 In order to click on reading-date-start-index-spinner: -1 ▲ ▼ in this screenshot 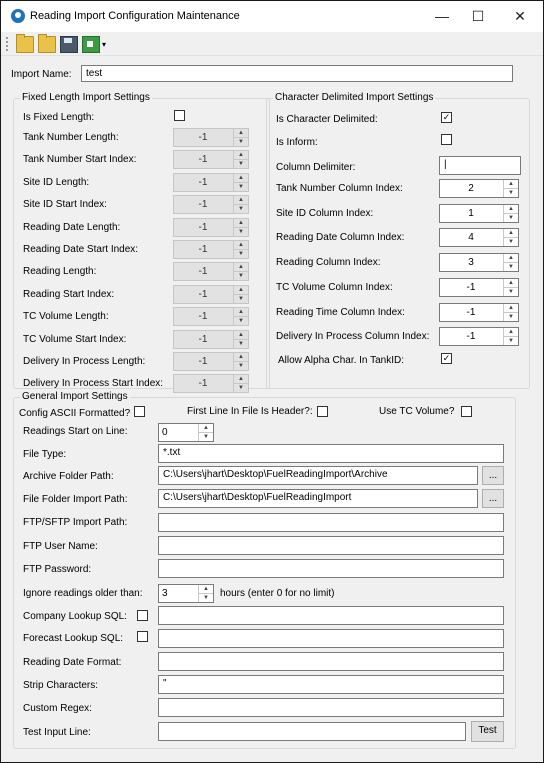, I will do `click(211, 249)`.